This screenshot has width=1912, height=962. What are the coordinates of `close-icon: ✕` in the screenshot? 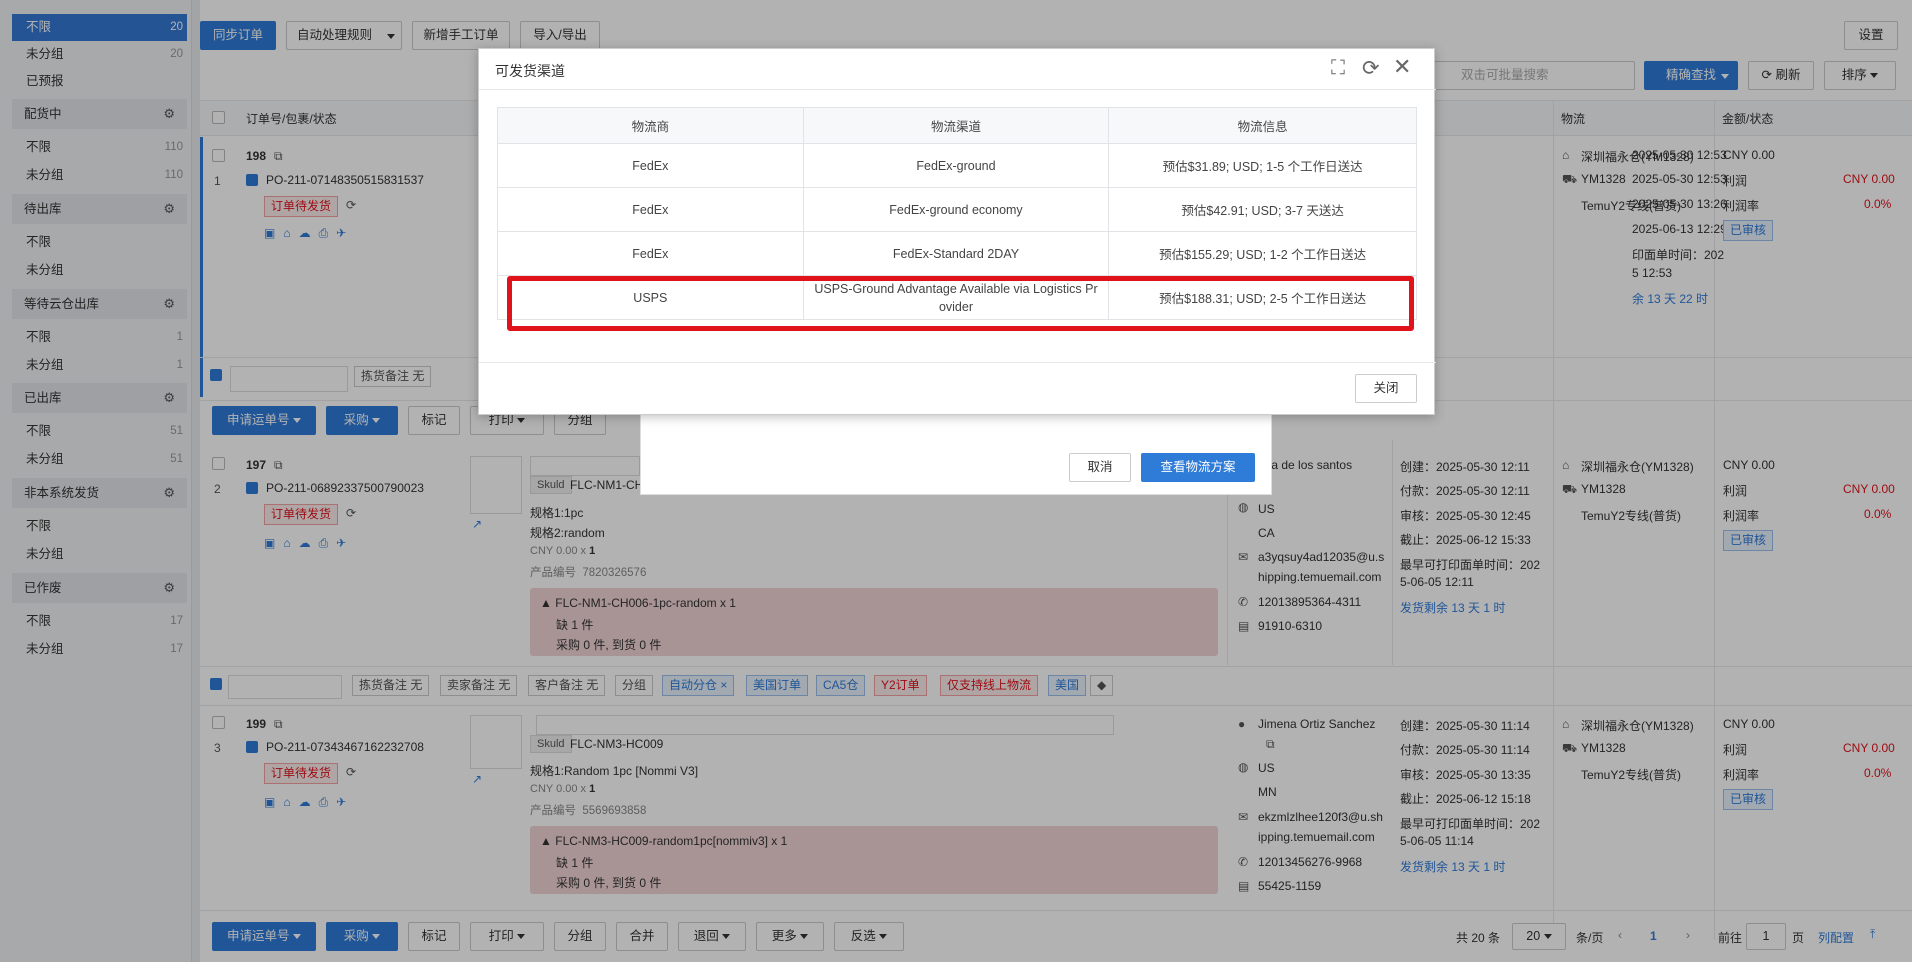 It's located at (1402, 67).